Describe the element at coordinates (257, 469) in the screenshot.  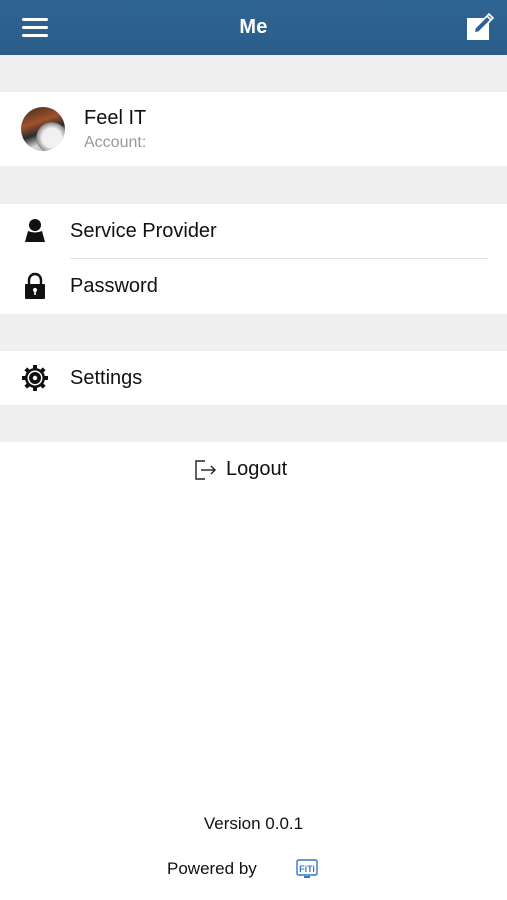
I see `logout-label: Logout` at that location.